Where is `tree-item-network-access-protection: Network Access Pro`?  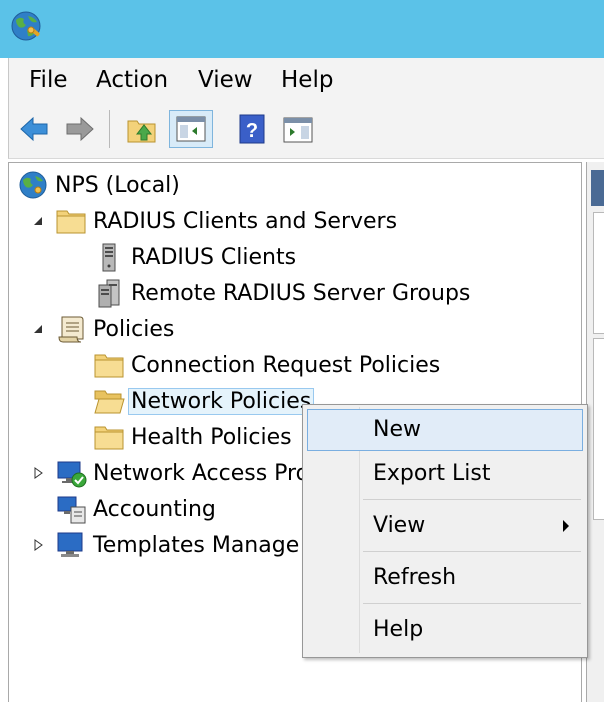 tree-item-network-access-protection: Network Access Pro is located at coordinates (182, 473).